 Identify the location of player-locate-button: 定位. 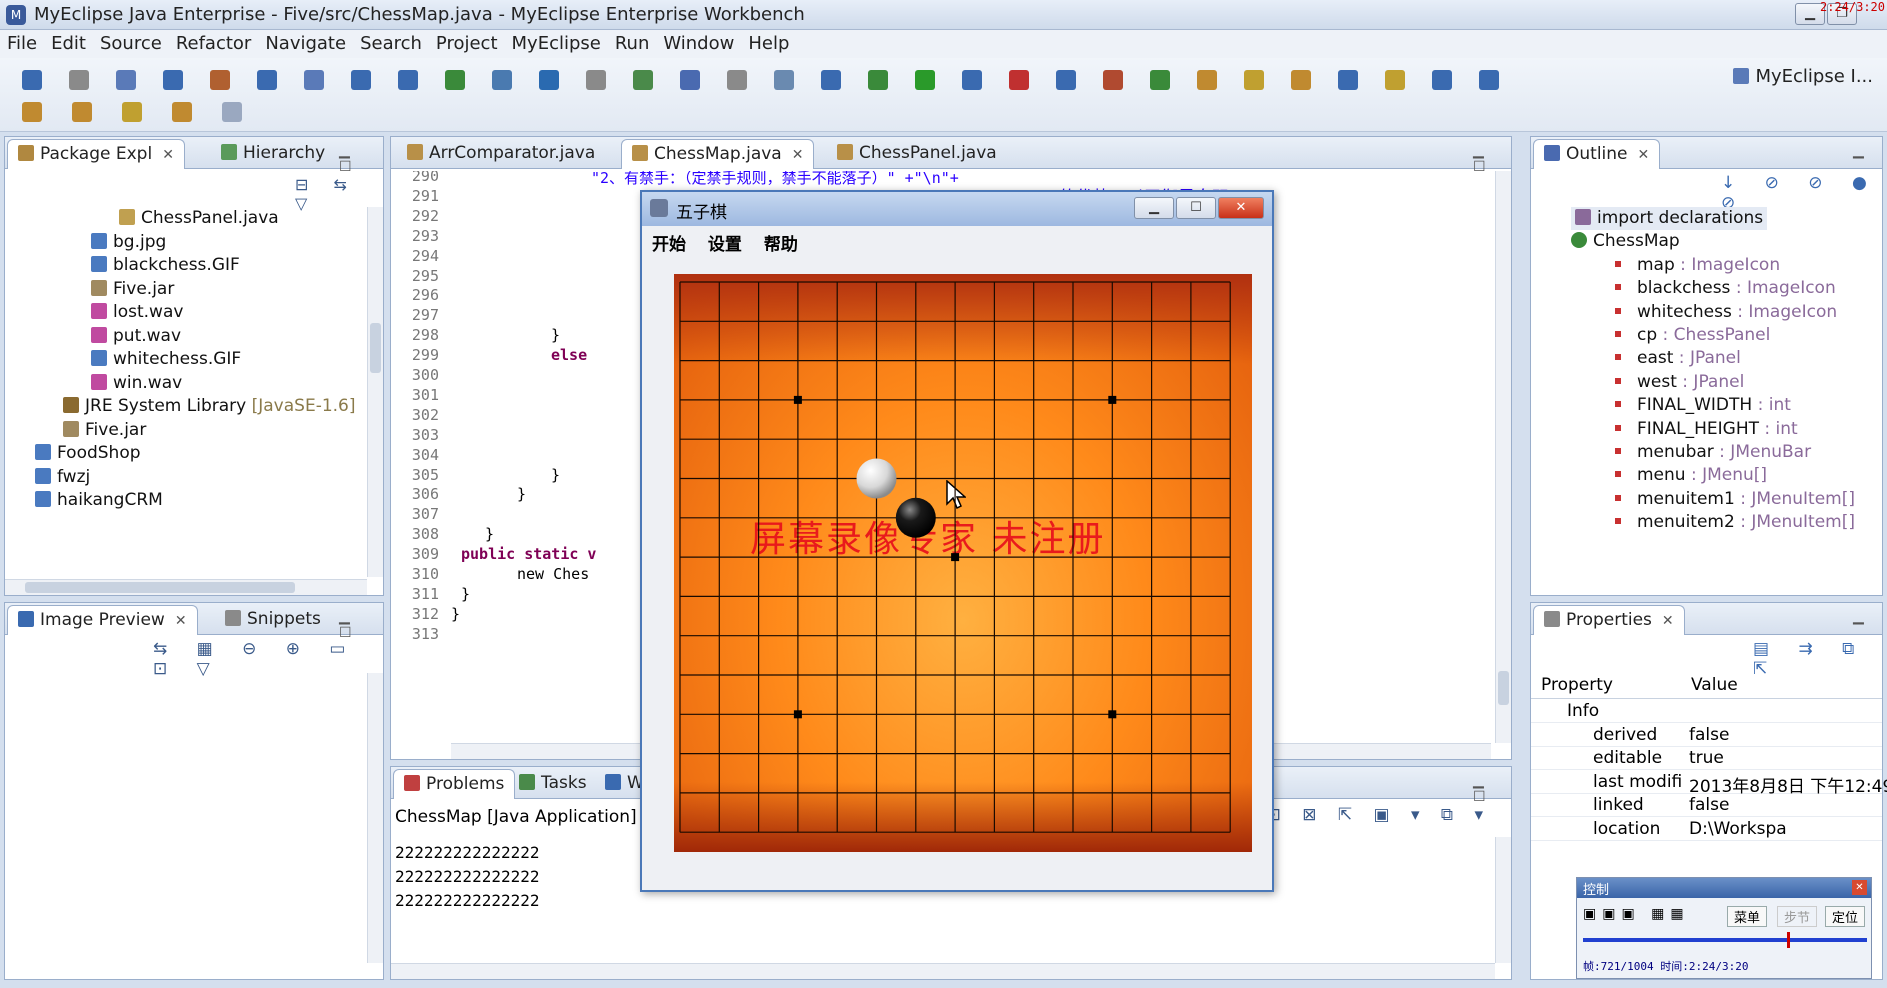
(1845, 916).